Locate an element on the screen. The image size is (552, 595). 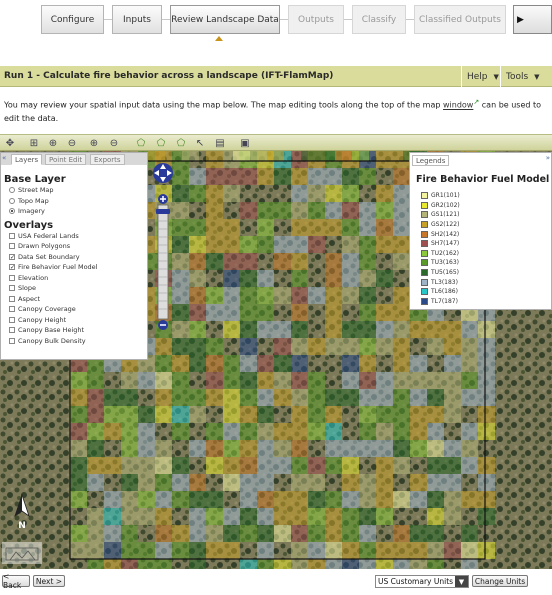
checkbox-drawn-polygons is located at coordinates (12, 246).